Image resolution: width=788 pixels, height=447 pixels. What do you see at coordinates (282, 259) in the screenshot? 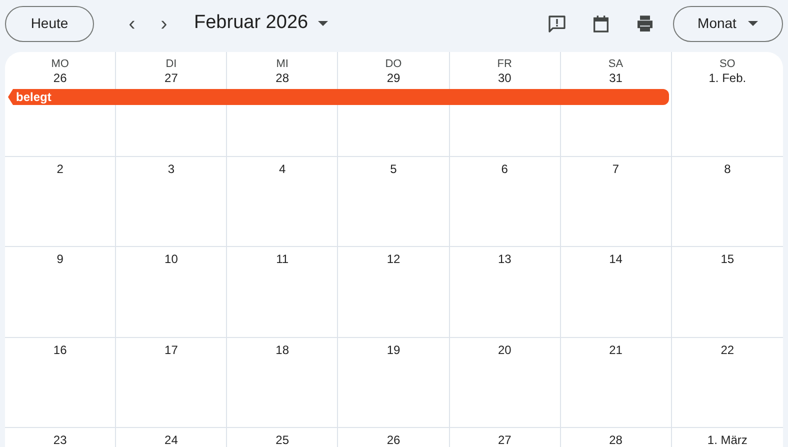
I see `day-number: 11` at bounding box center [282, 259].